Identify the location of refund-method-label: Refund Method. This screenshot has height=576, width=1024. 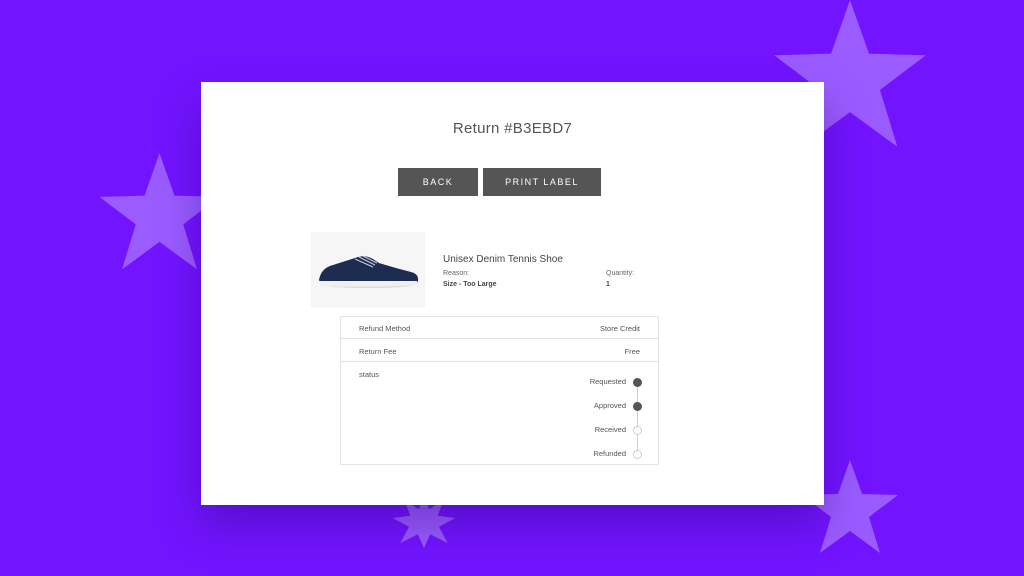
(385, 328).